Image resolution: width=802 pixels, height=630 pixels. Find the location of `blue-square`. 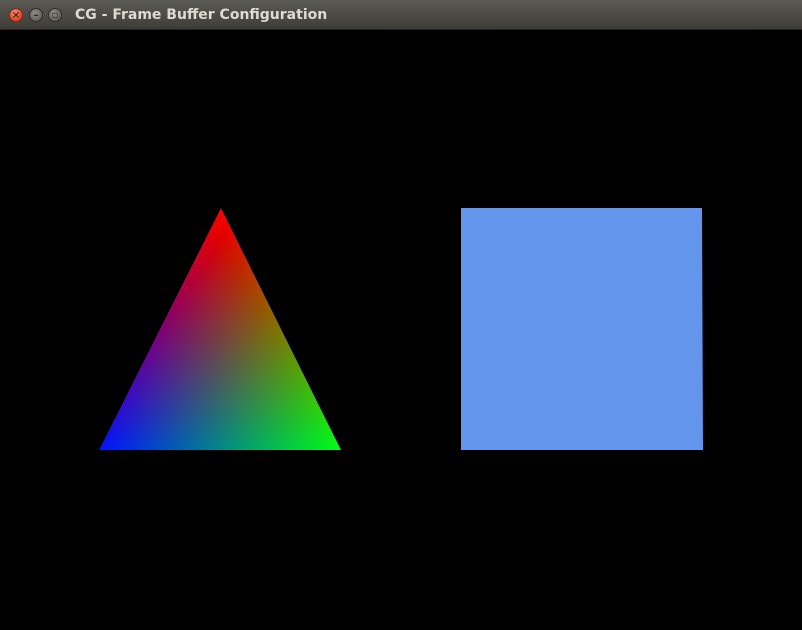

blue-square is located at coordinates (582, 329).